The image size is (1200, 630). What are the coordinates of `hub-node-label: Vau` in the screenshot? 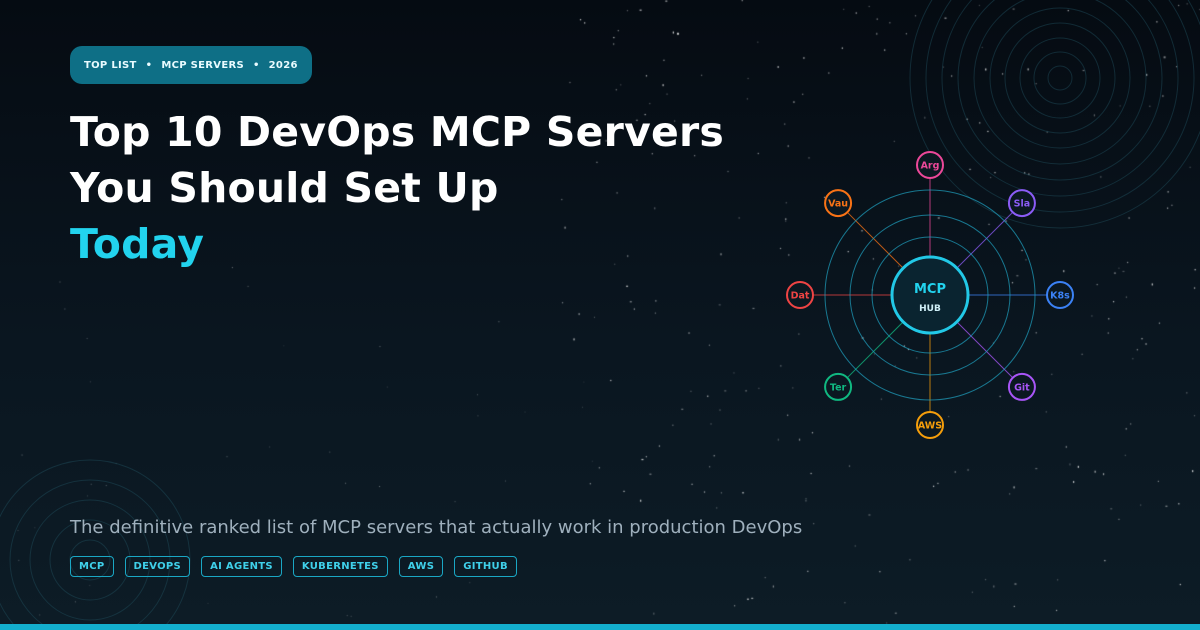 It's located at (838, 204).